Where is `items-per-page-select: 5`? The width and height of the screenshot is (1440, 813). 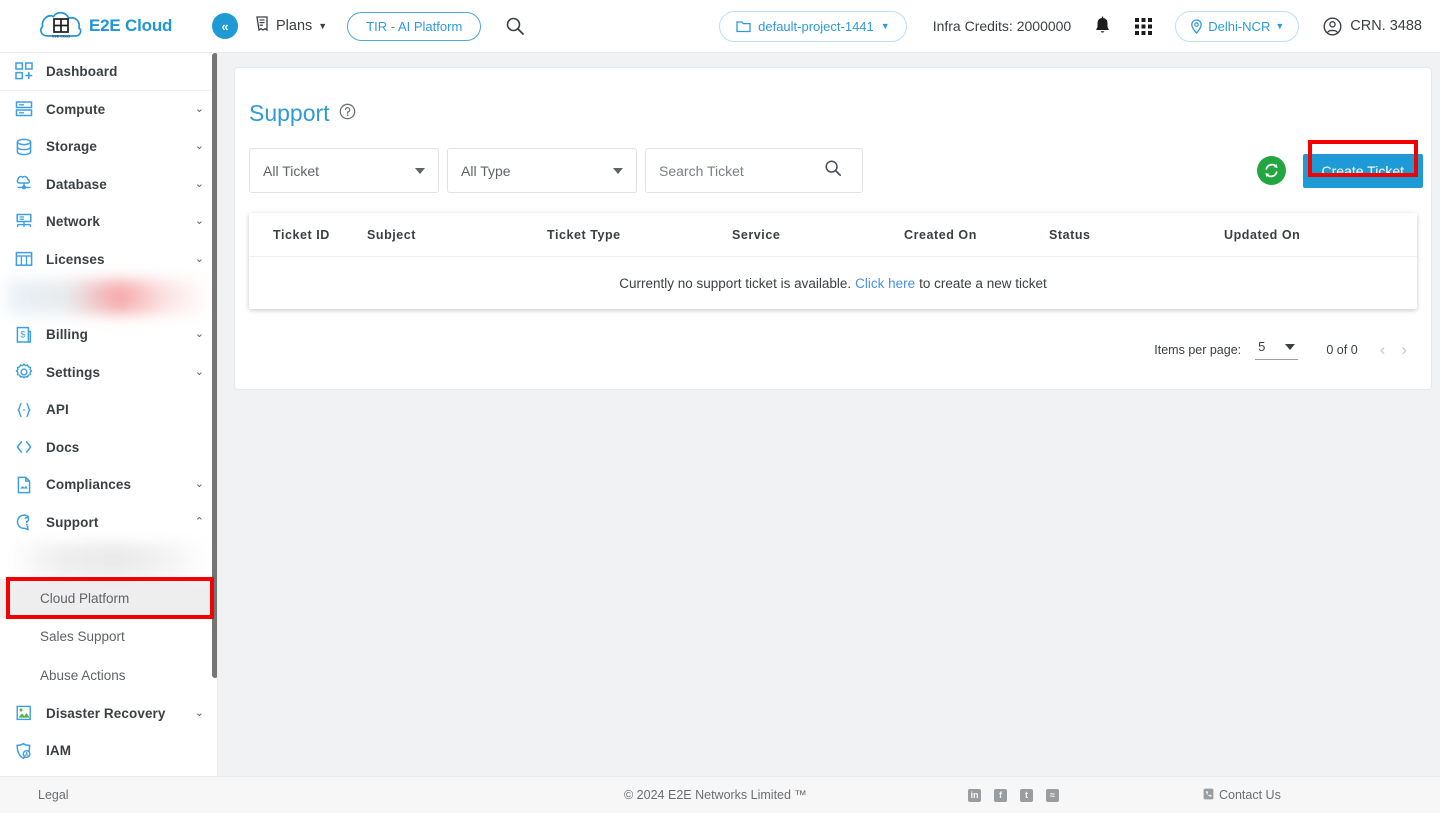 items-per-page-select: 5 is located at coordinates (1277, 349).